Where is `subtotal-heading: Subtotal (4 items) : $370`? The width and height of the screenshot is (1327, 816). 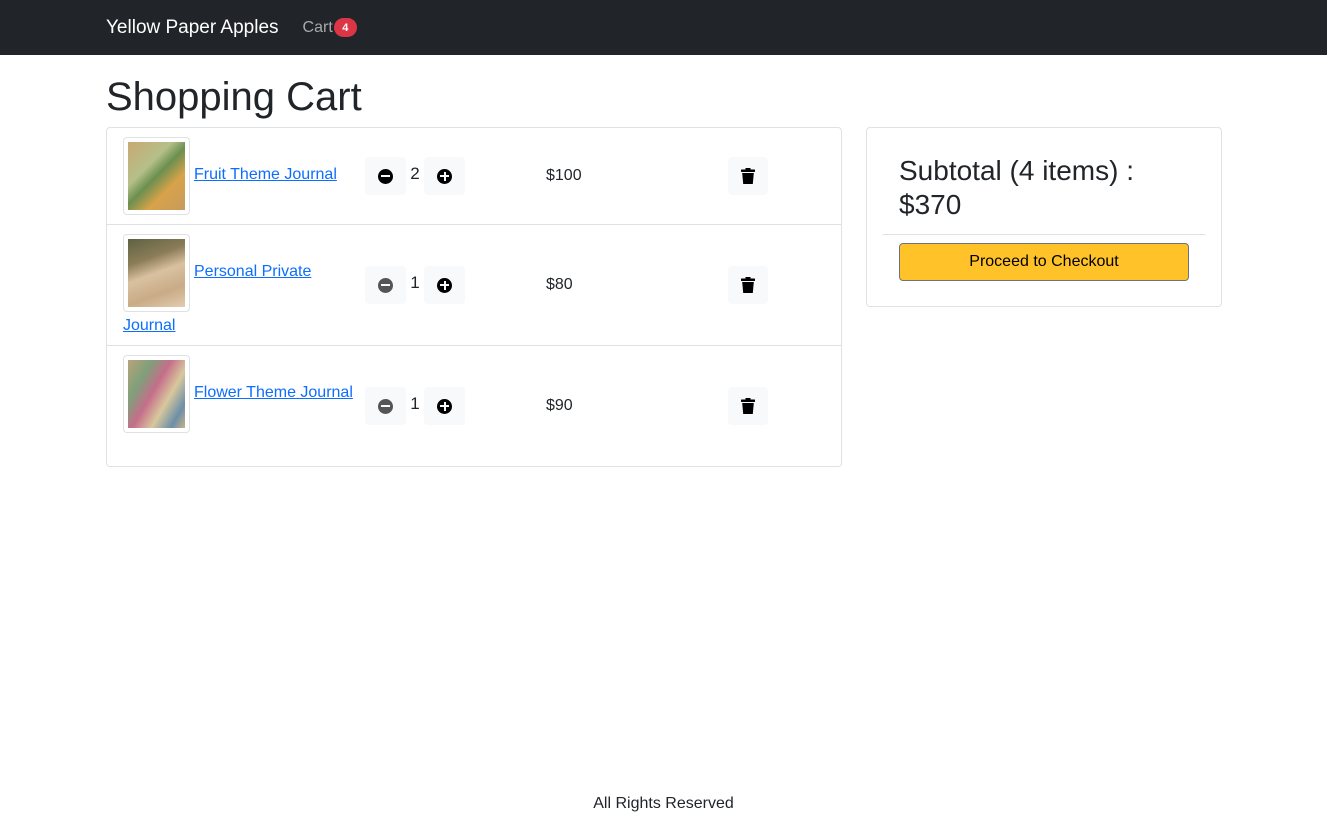 subtotal-heading: Subtotal (4 items) : $370 is located at coordinates (1044, 189).